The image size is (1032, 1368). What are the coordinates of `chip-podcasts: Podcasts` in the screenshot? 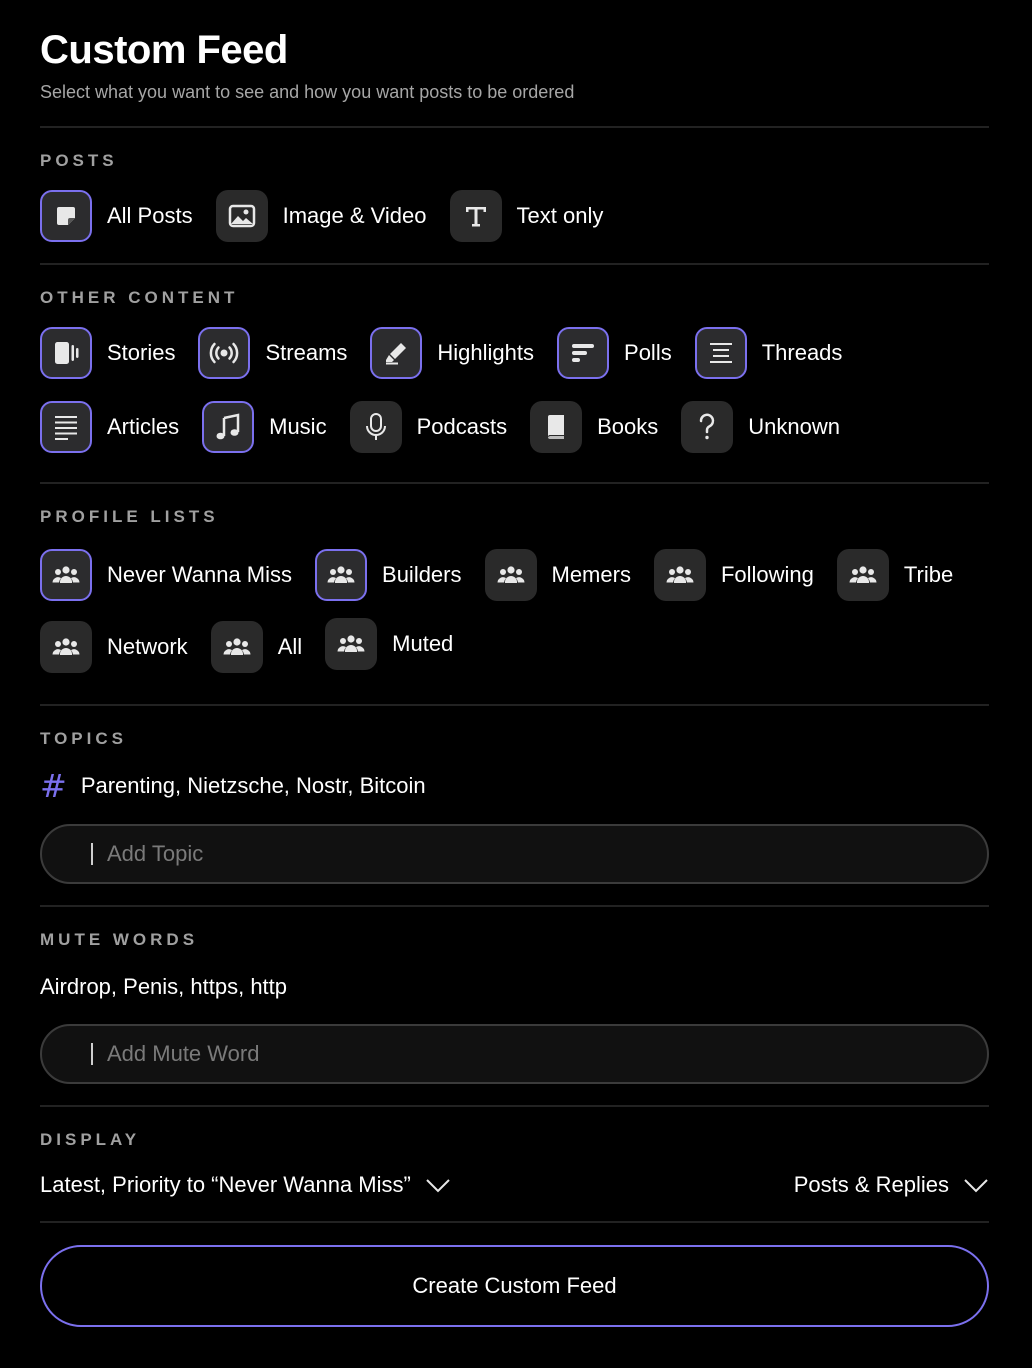 It's located at (428, 427).